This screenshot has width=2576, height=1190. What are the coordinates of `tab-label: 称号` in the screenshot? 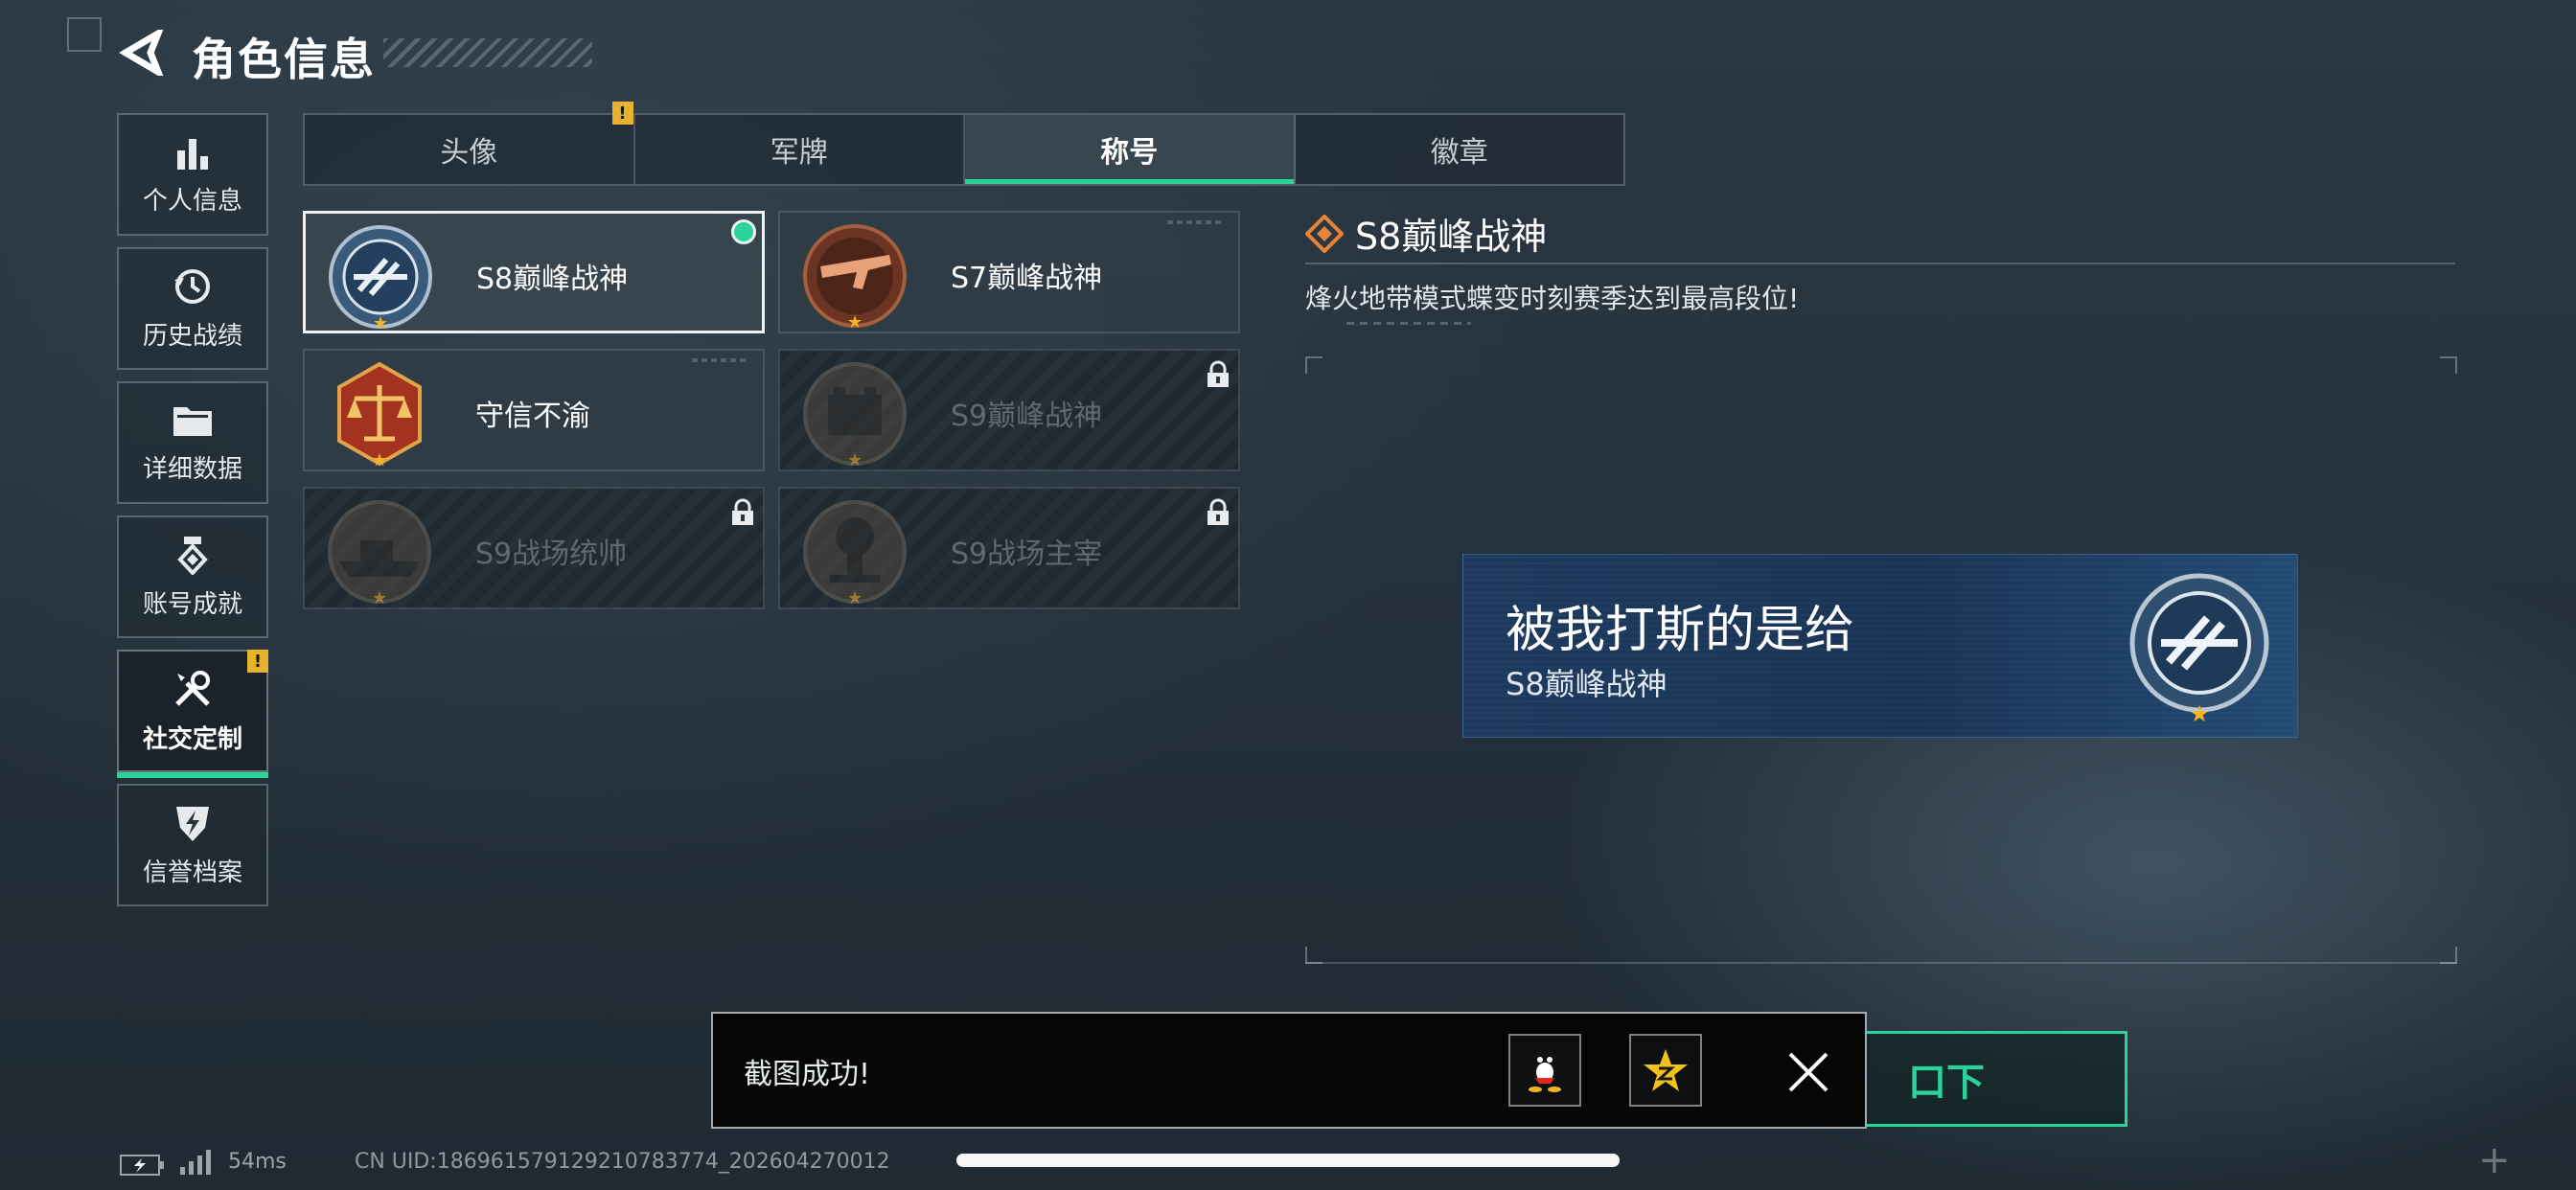 It's located at (1130, 153).